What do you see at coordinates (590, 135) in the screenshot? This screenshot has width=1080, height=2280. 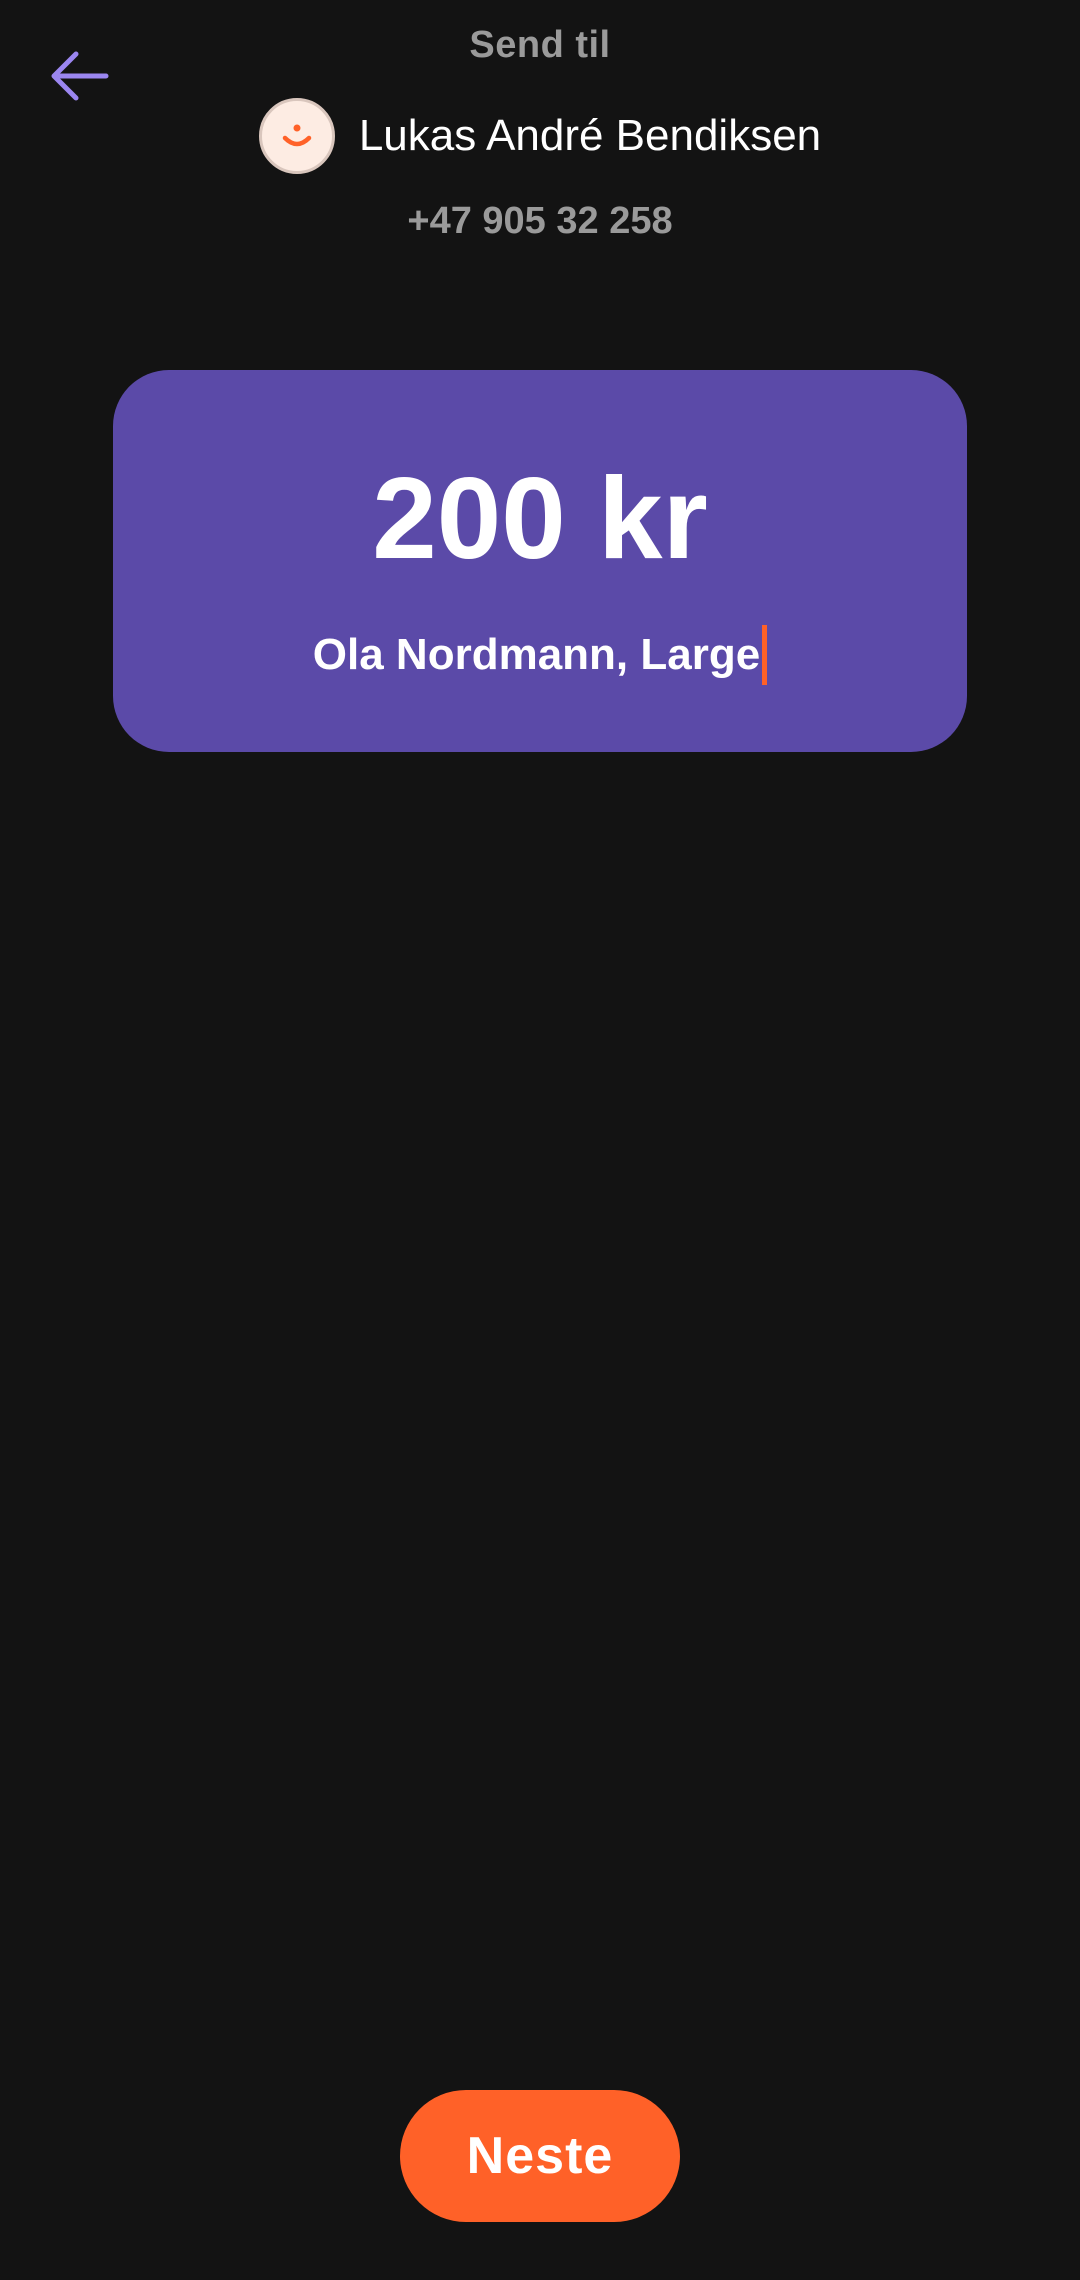 I see `recipient-name: Lukas André Bendiksen` at bounding box center [590, 135].